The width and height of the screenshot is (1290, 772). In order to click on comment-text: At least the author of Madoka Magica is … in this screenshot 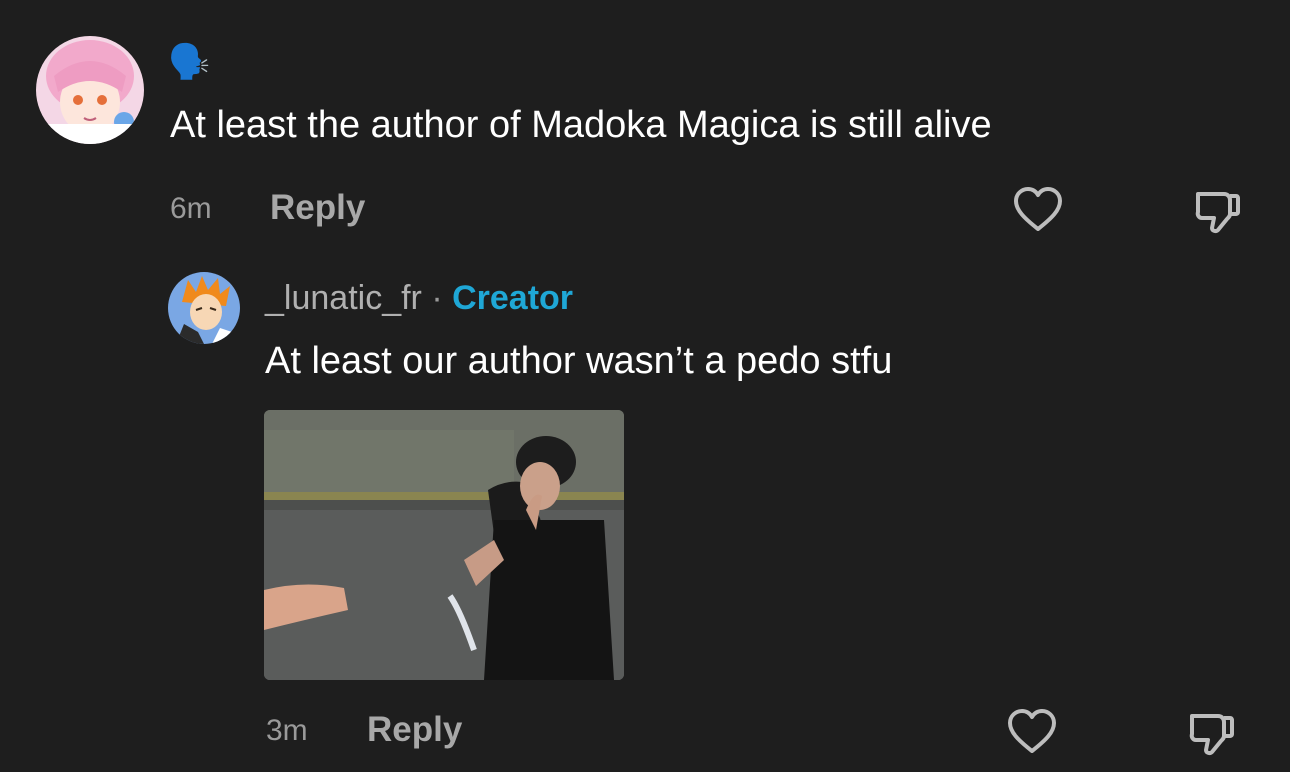, I will do `click(581, 125)`.